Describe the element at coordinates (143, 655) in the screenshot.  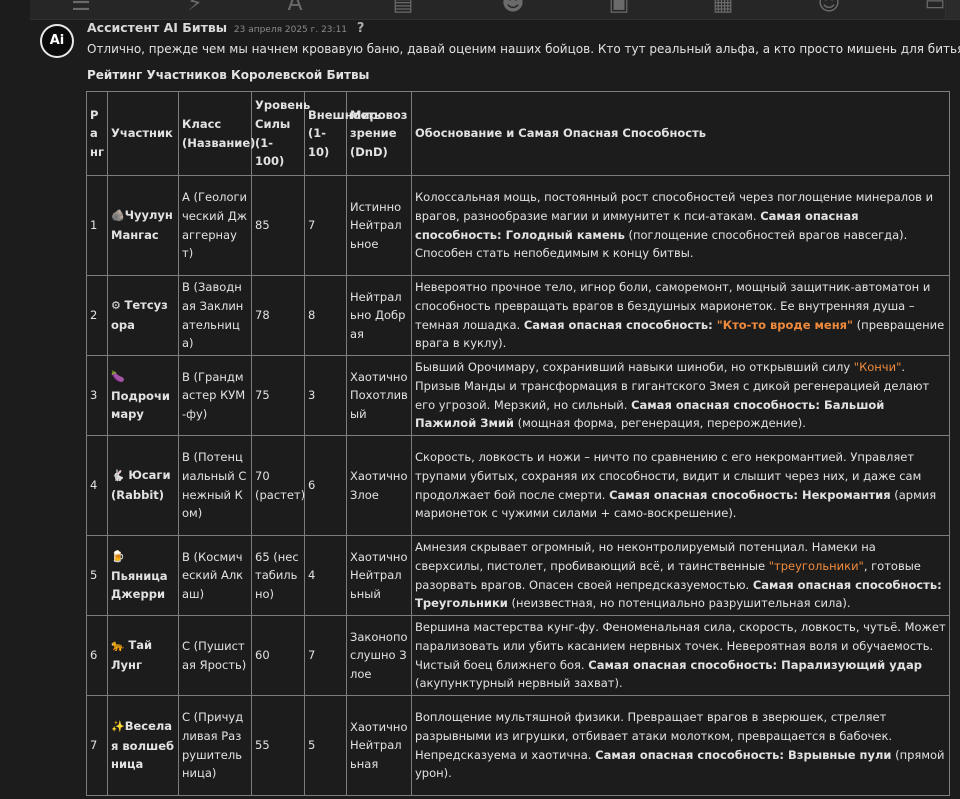
I see `participant-cell: 🐆 Тай Лунг` at that location.